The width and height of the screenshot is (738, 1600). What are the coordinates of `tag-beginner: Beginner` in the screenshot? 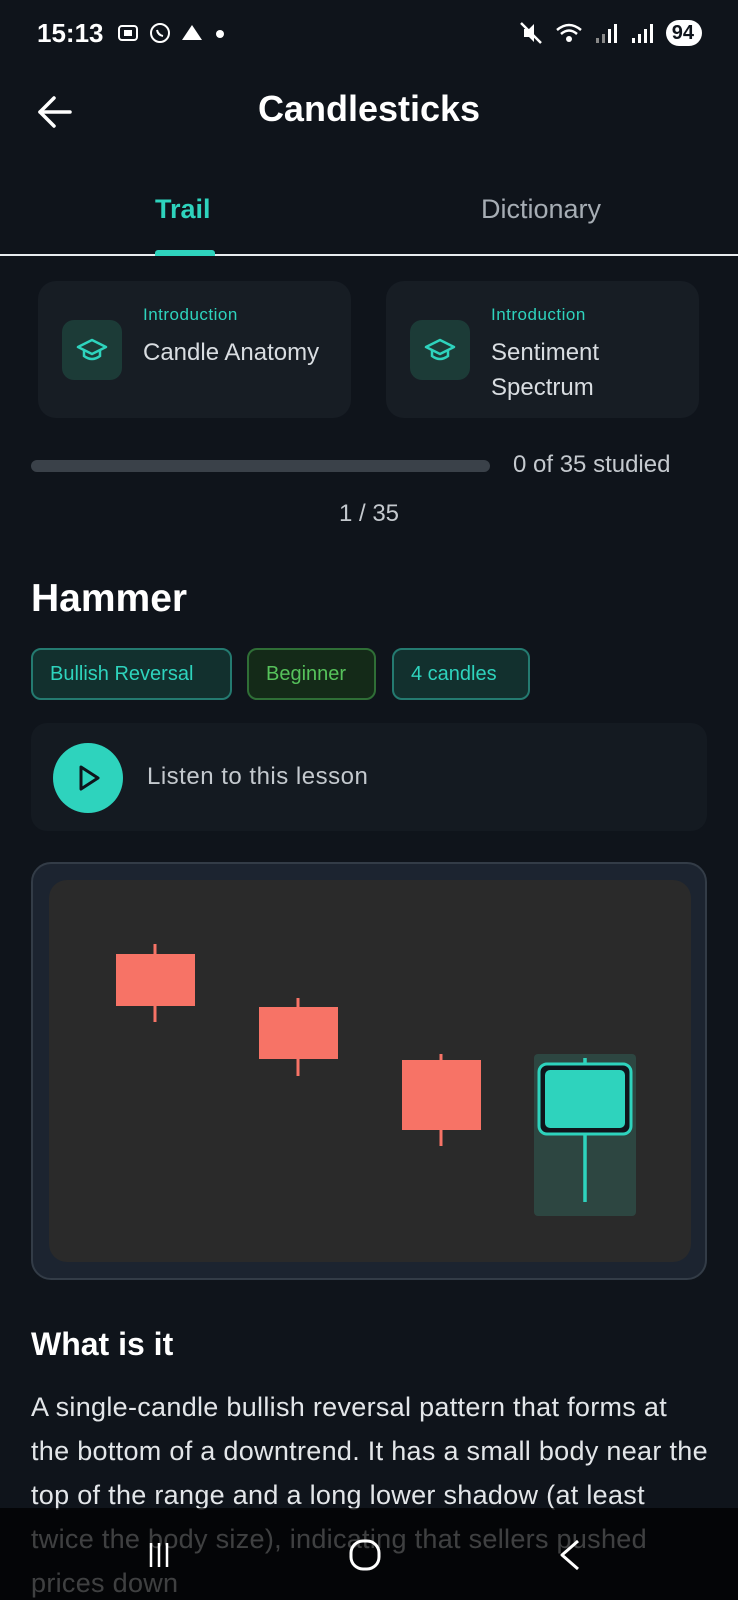 It's located at (311, 674).